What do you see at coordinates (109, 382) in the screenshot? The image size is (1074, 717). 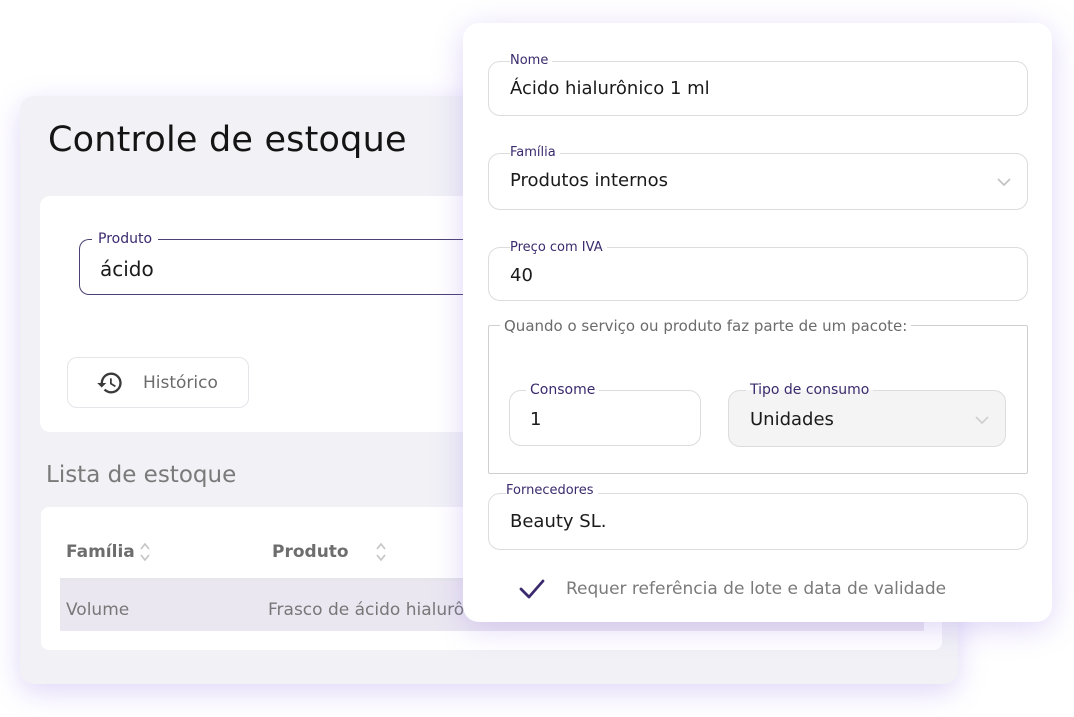 I see `history-icon` at bounding box center [109, 382].